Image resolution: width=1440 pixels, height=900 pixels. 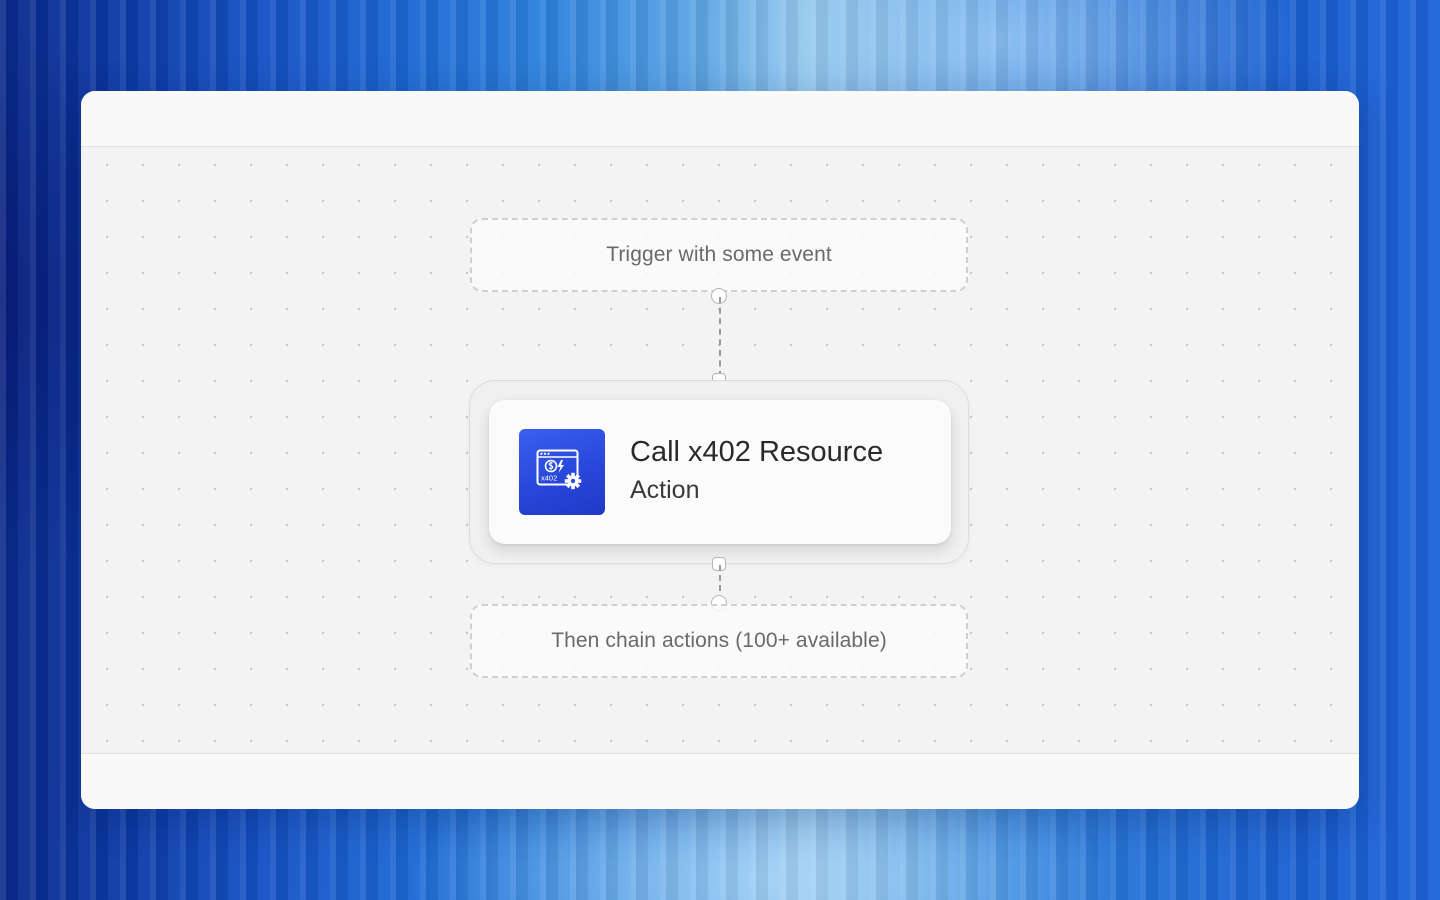 I want to click on window-footer, so click(x=720, y=781).